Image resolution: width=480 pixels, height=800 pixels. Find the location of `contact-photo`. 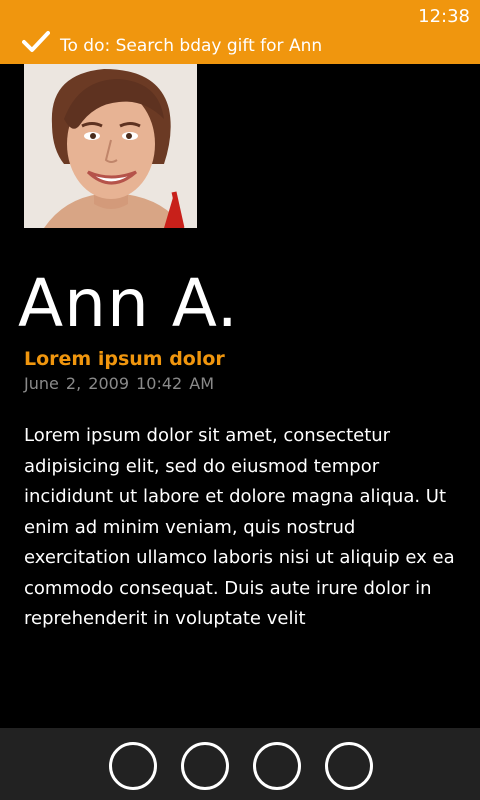

contact-photo is located at coordinates (110, 146).